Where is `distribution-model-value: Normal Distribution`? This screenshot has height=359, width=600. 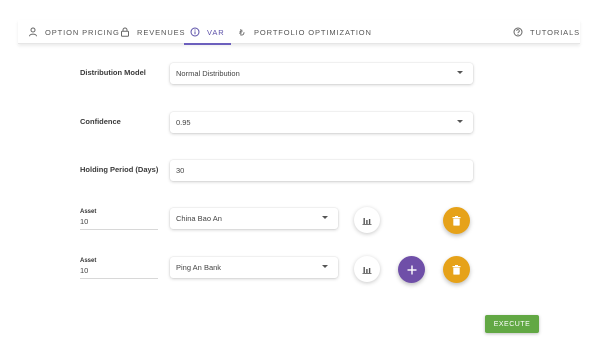
distribution-model-value: Normal Distribution is located at coordinates (208, 73).